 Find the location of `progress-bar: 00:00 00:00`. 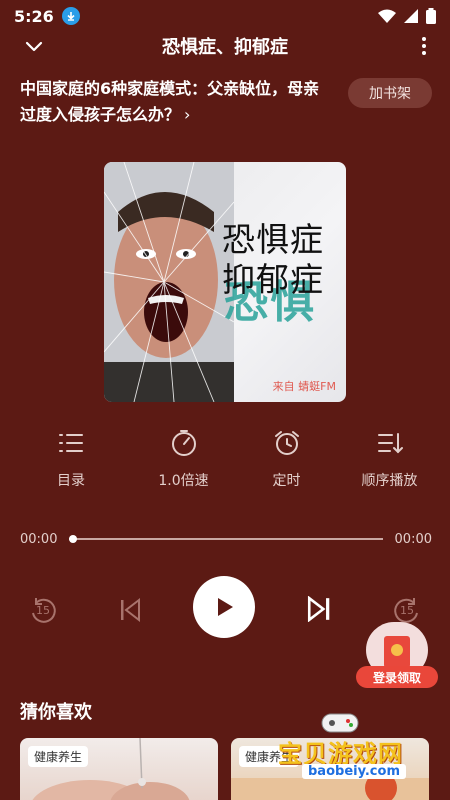

progress-bar: 00:00 00:00 is located at coordinates (226, 539).